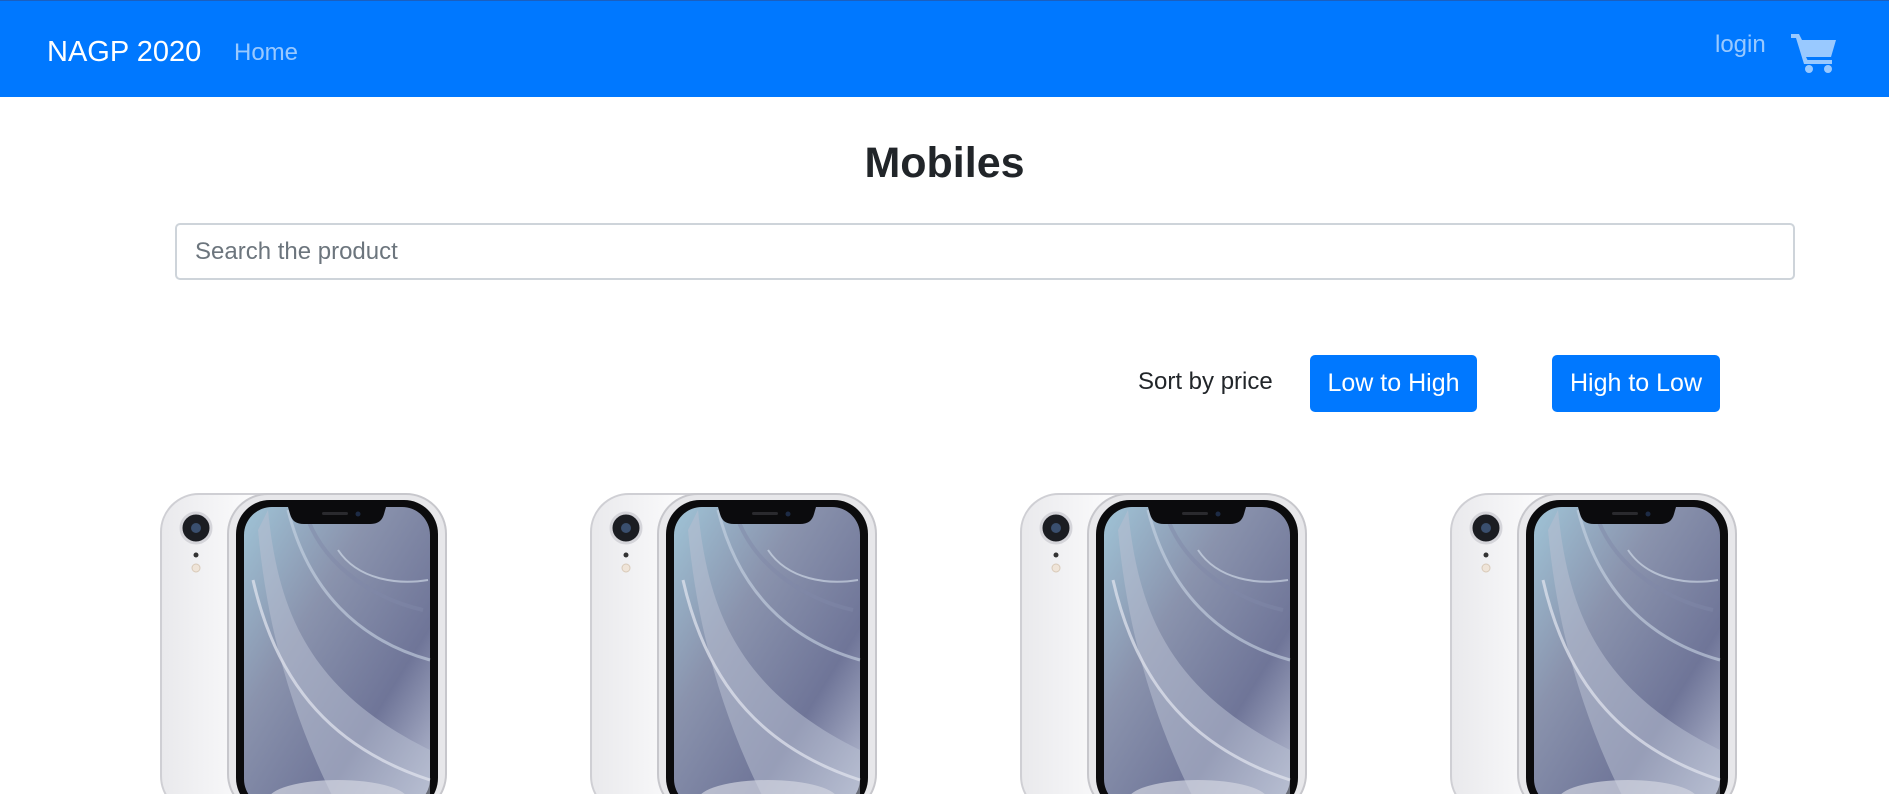 Image resolution: width=1889 pixels, height=794 pixels. I want to click on nav-link-home: Home, so click(266, 53).